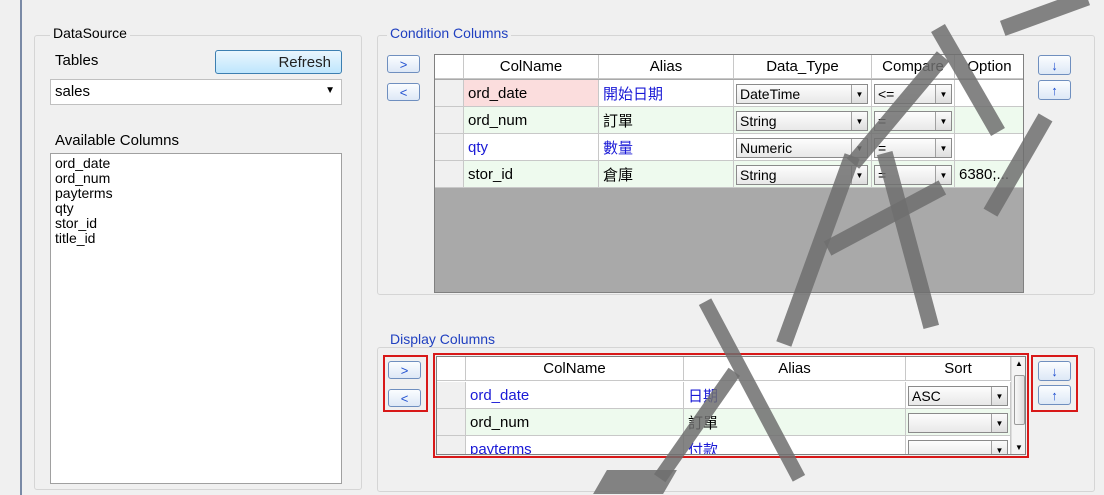  What do you see at coordinates (1054, 90) in the screenshot?
I see `move-up-button: ↑` at bounding box center [1054, 90].